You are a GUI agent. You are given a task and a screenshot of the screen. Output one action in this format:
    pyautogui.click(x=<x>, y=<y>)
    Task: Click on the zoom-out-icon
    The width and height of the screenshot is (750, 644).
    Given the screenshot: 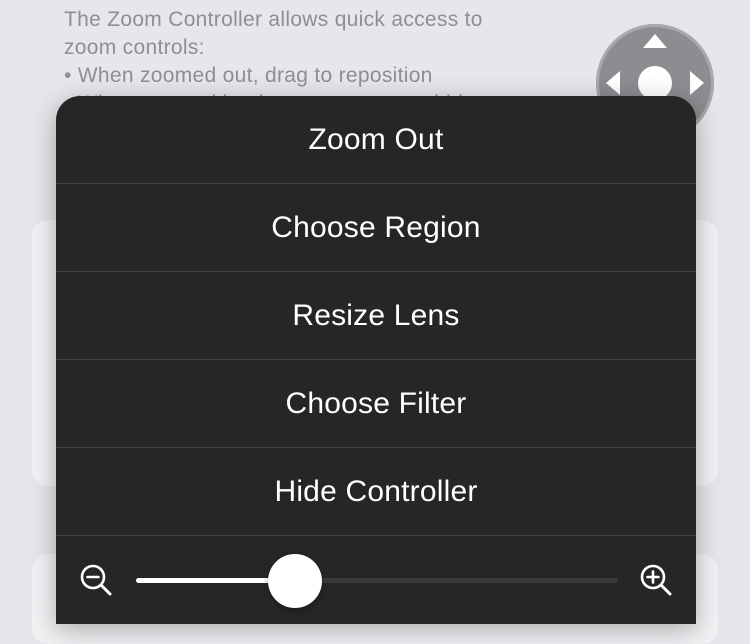 What is the action you would take?
    pyautogui.click(x=96, y=580)
    